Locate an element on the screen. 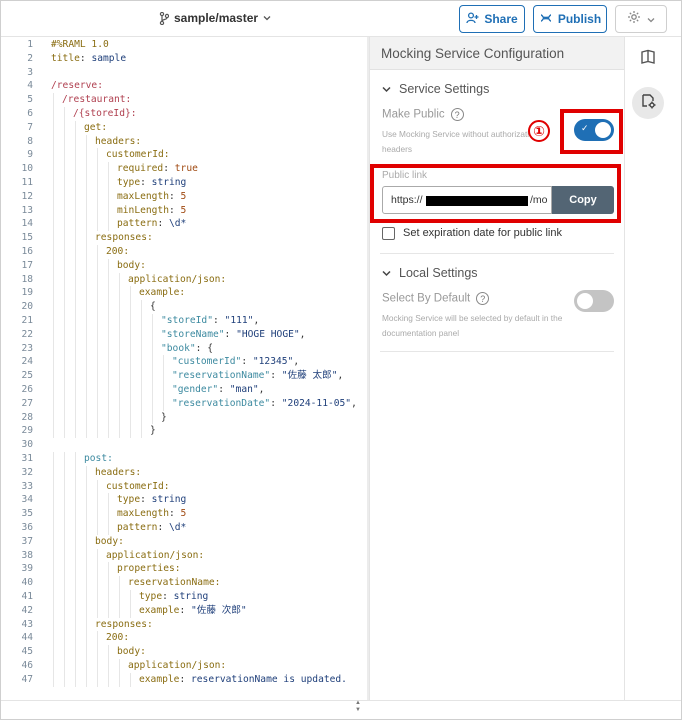  code-line: 12 maxLength: 5 is located at coordinates (184, 197).